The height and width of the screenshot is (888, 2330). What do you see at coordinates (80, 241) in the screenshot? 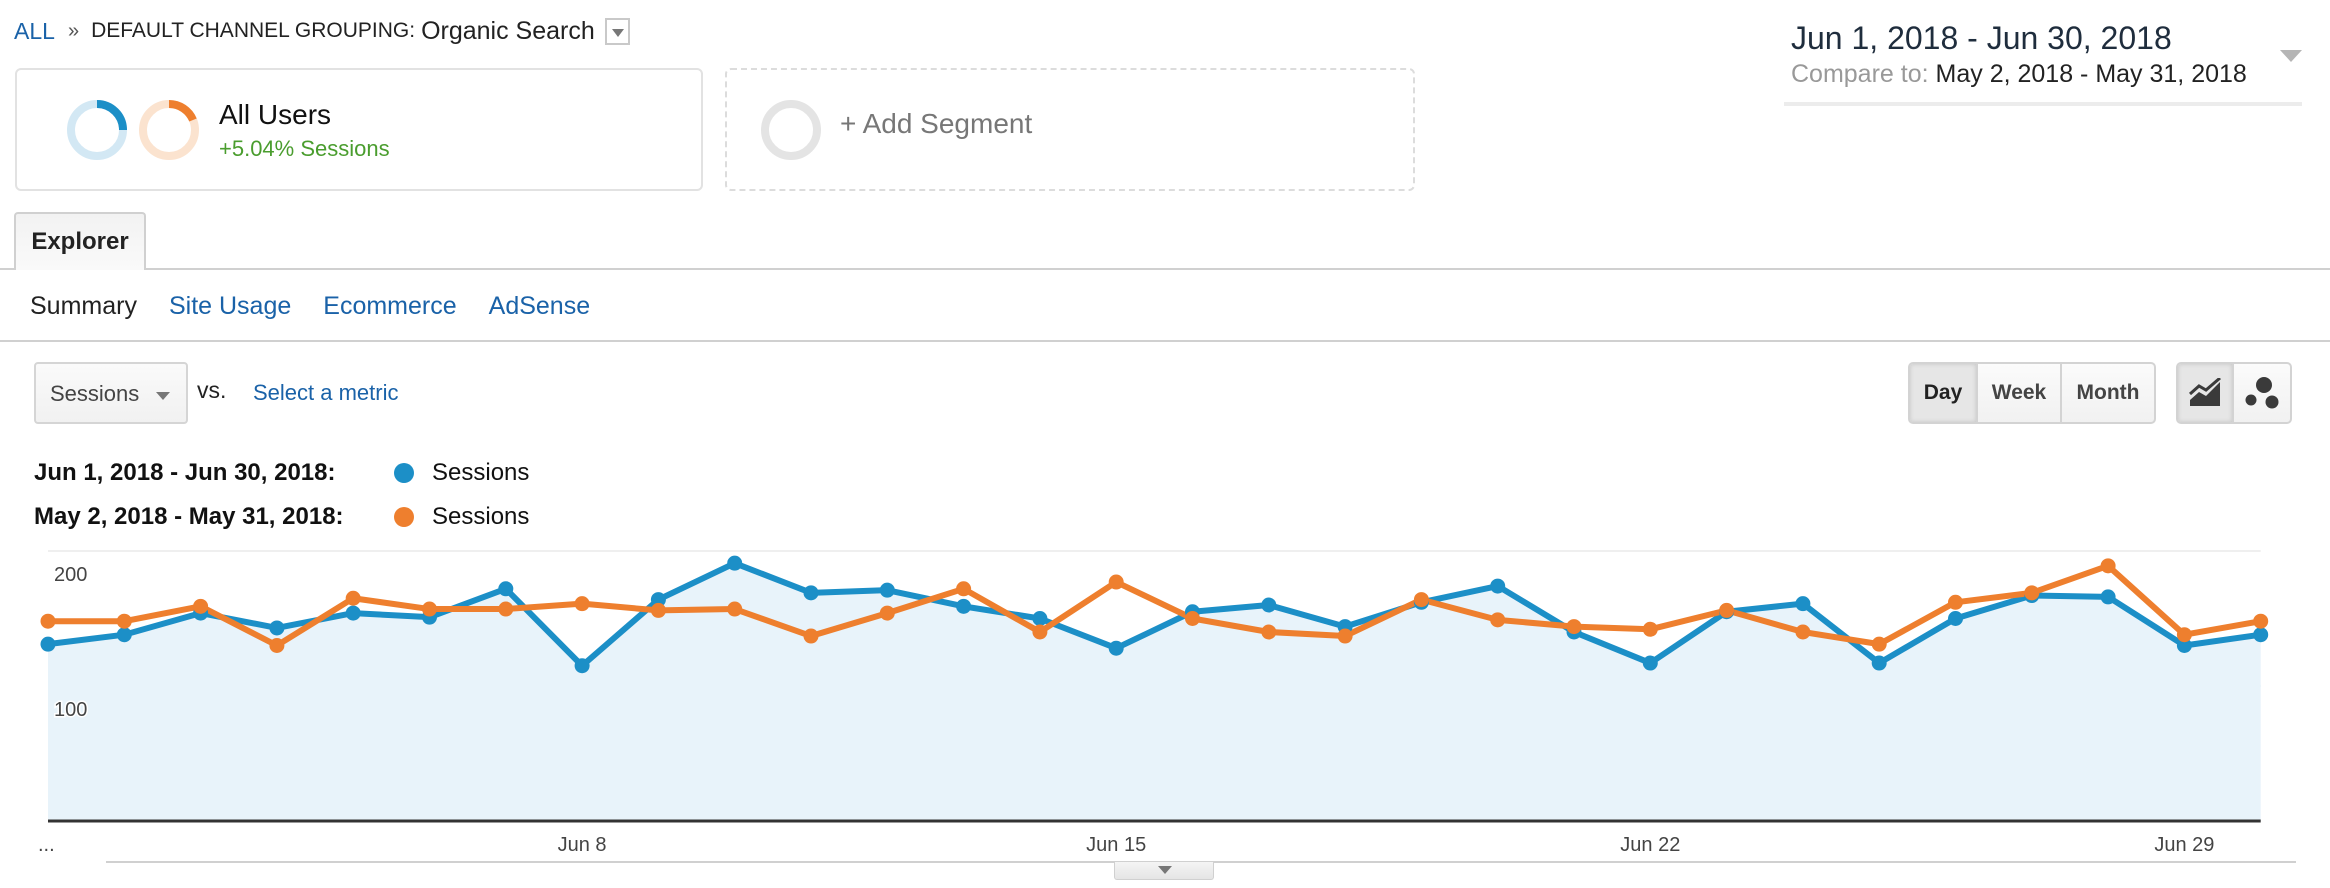
I see `tab-explorer: Explorer` at bounding box center [80, 241].